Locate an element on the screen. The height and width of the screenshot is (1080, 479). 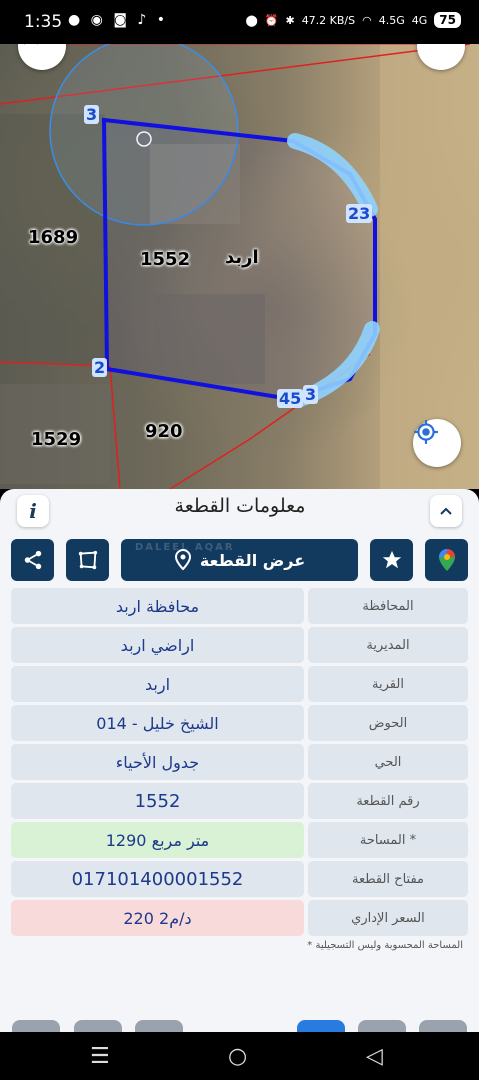
message-icon: ● is located at coordinates (76, 20).